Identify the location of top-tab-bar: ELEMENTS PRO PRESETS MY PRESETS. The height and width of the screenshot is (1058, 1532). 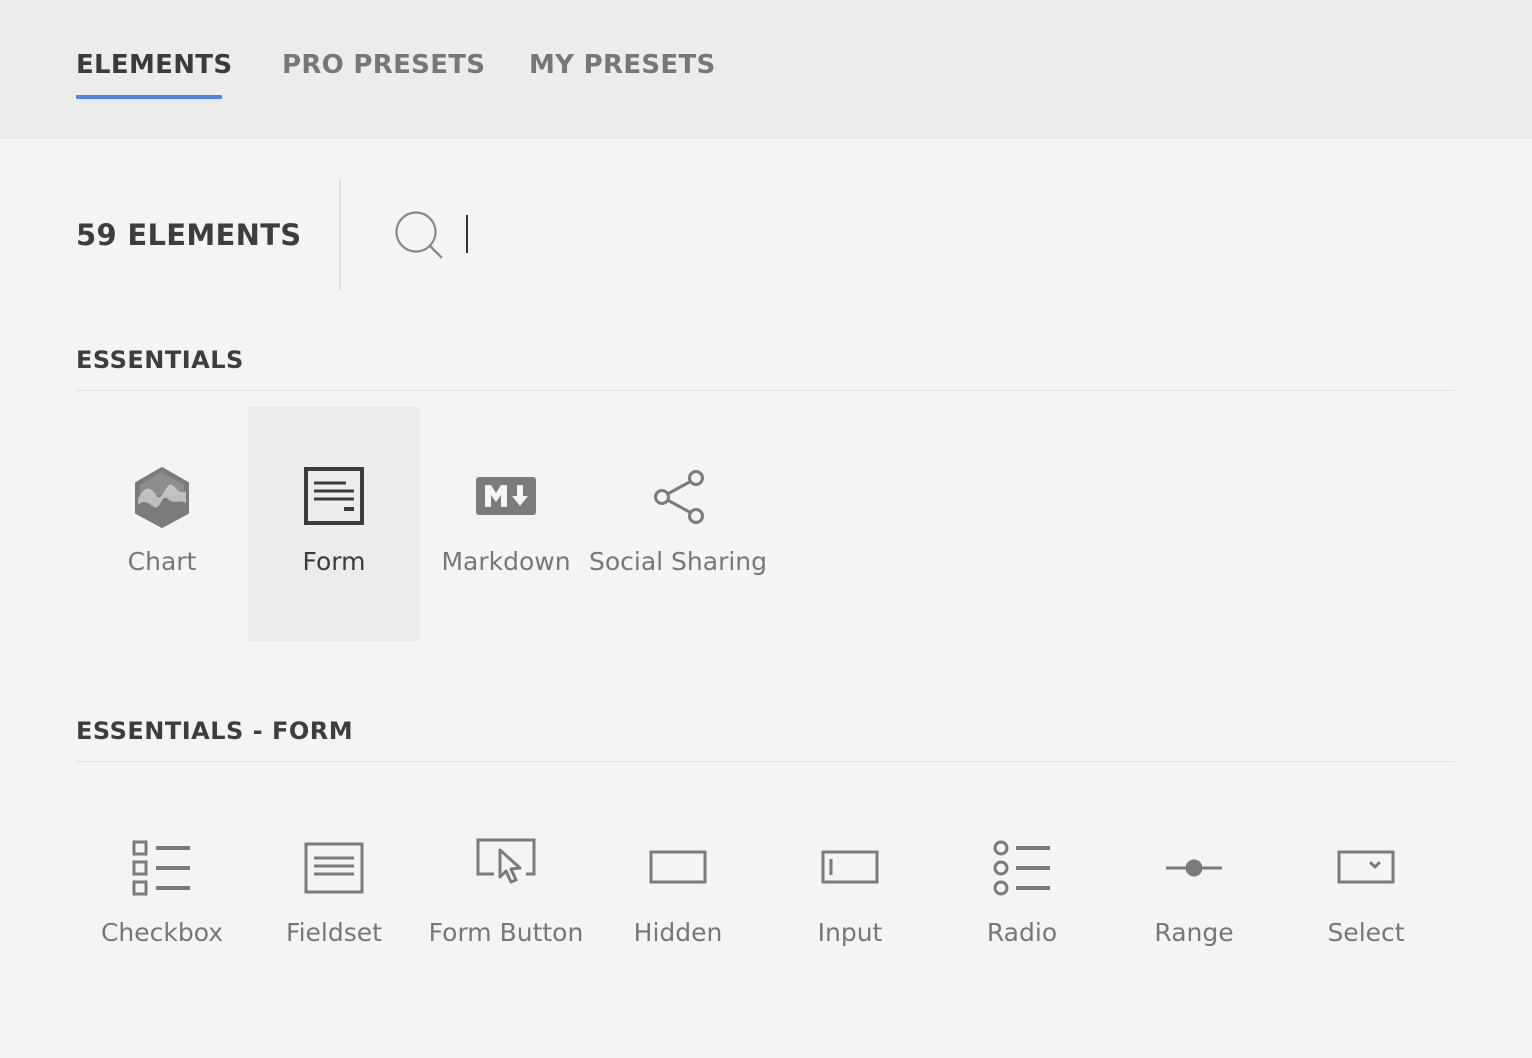
(766, 69).